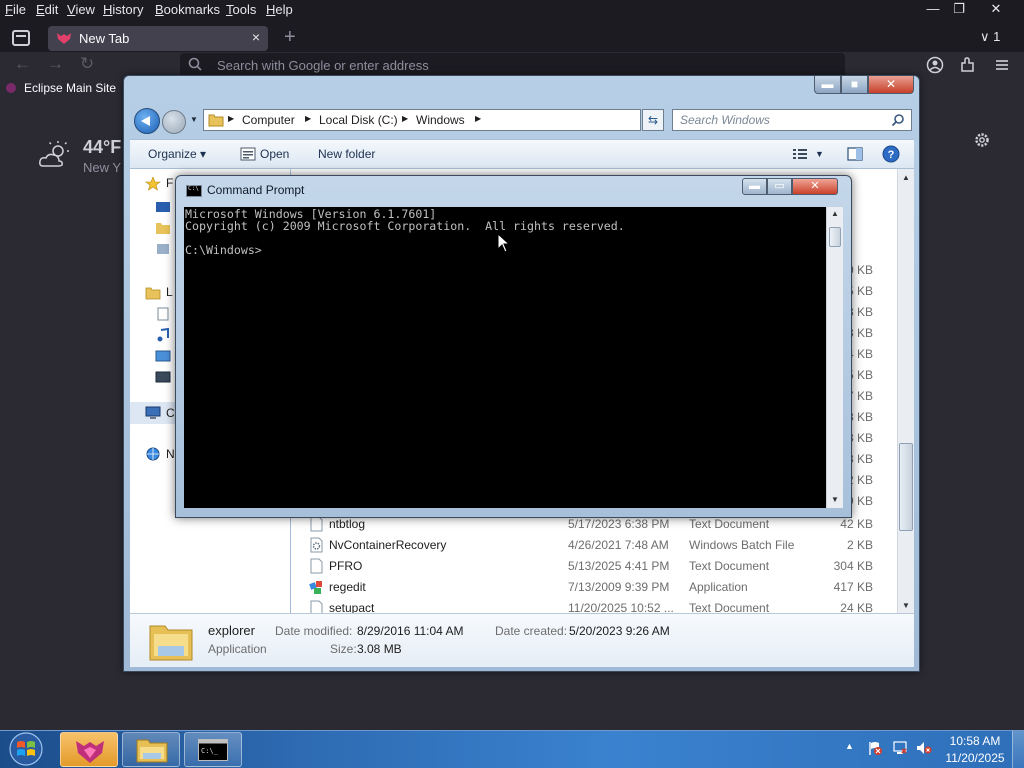  I want to click on forward-arrow-icon: →, so click(55, 64).